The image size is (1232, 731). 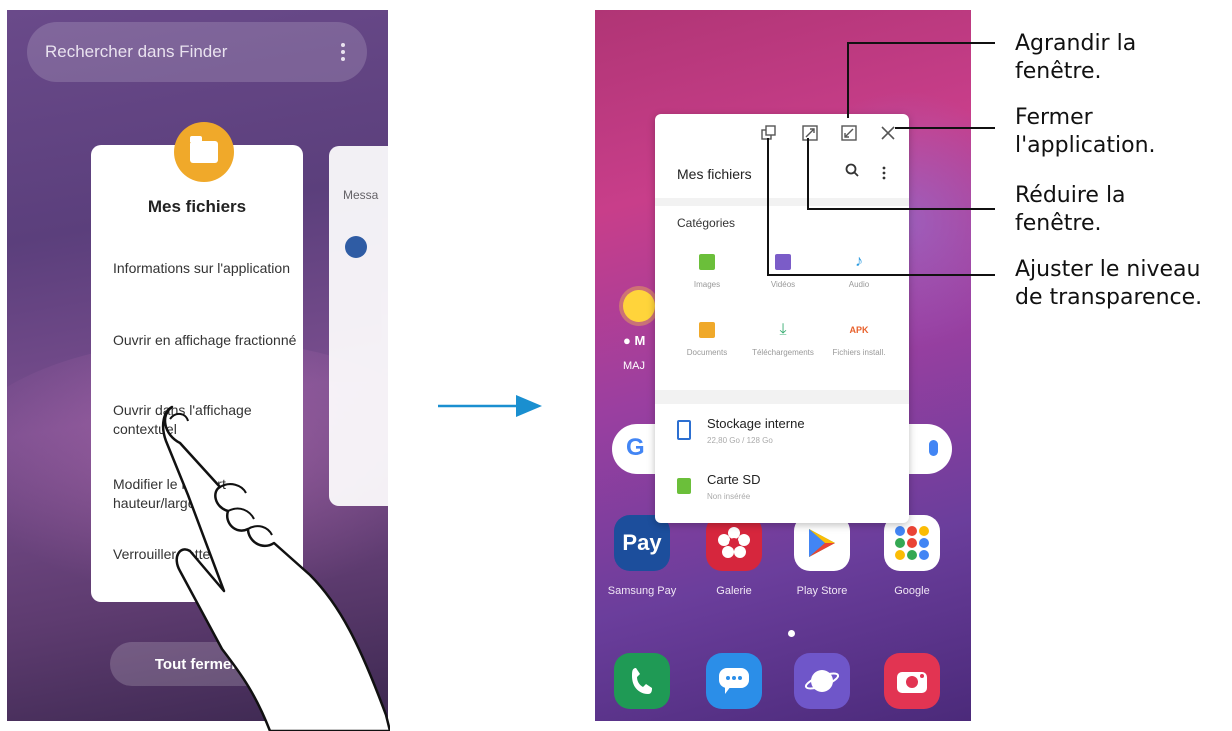 I want to click on finder-search-placeholder: Rechercher dans Finder, so click(x=136, y=51).